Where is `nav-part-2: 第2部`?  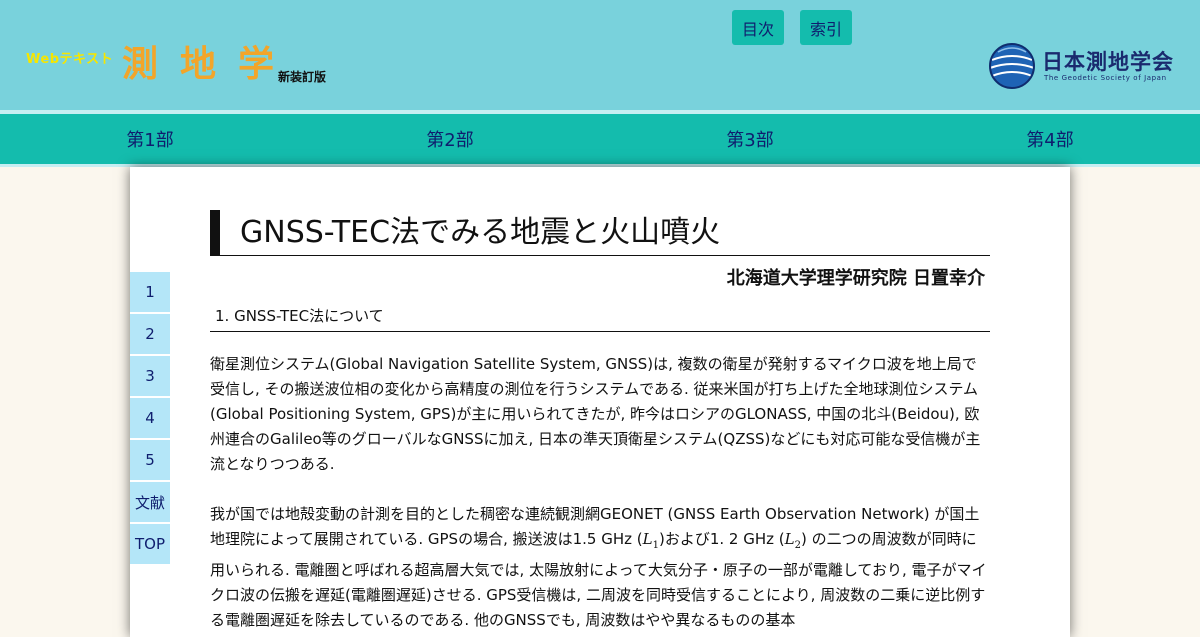
nav-part-2: 第2部 is located at coordinates (450, 139).